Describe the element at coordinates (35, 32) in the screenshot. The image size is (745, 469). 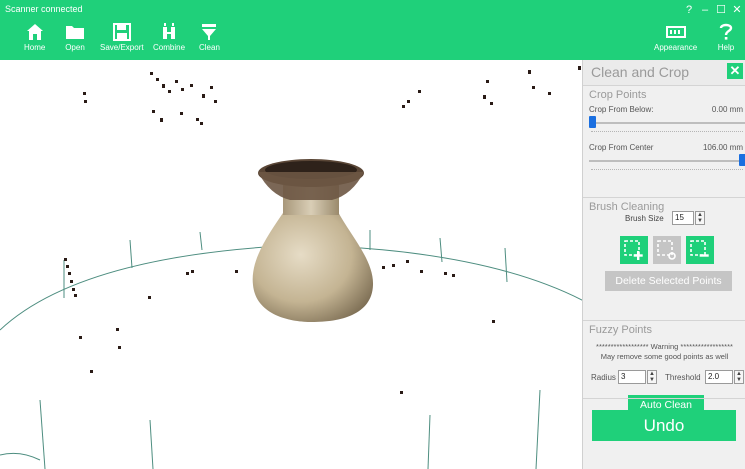
I see `home-icon` at that location.